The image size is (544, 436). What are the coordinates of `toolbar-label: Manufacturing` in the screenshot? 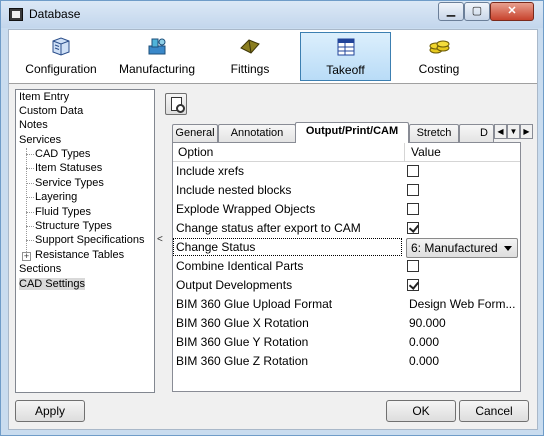 It's located at (157, 69).